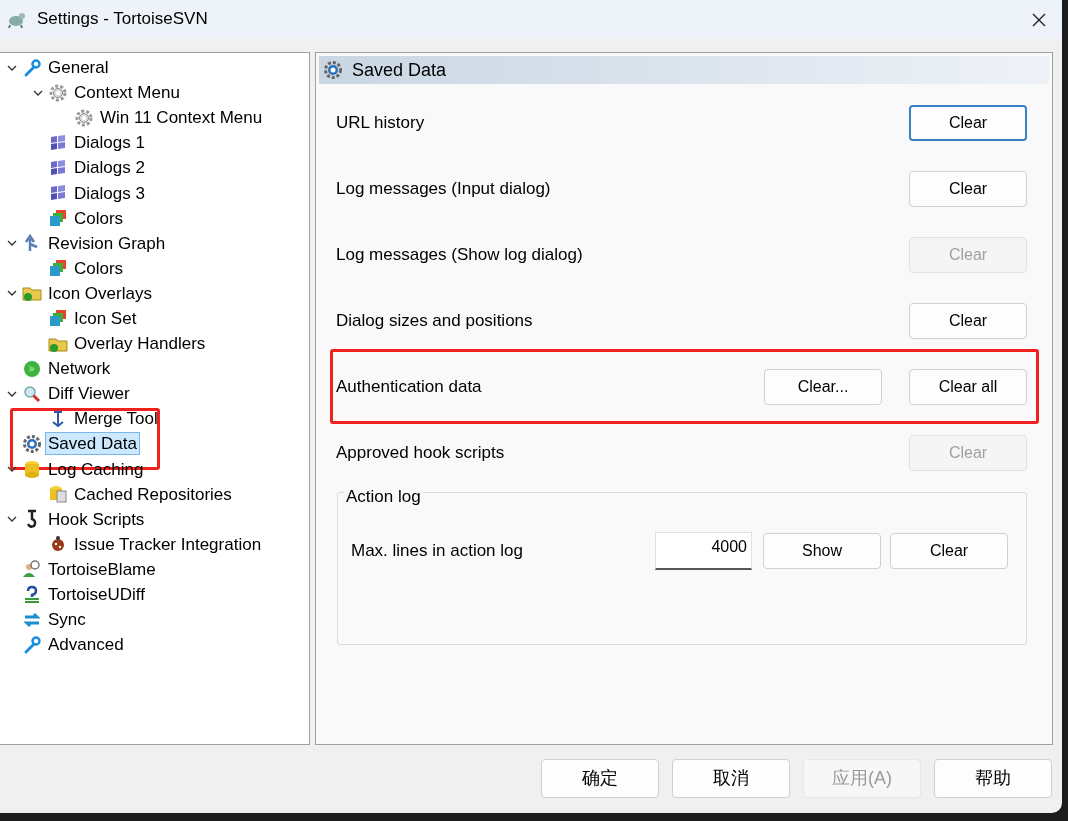 The image size is (1068, 821). I want to click on tree-item: Dialogs 1, so click(109, 143).